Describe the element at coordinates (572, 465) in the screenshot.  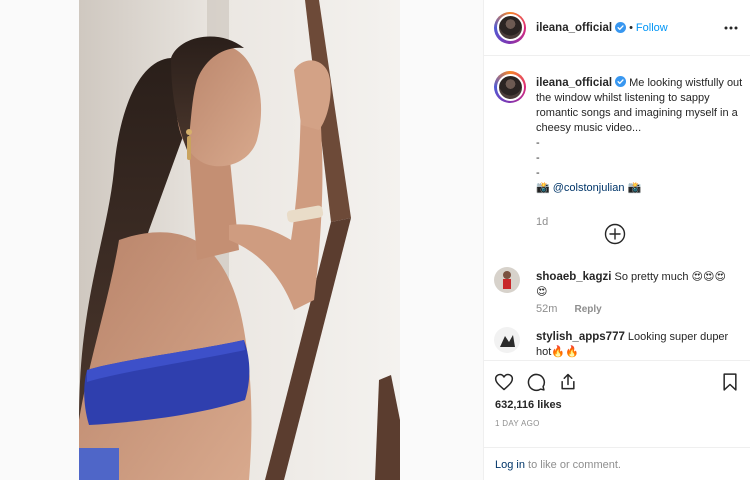
I see `login-prompt-text: to like or comment.` at that location.